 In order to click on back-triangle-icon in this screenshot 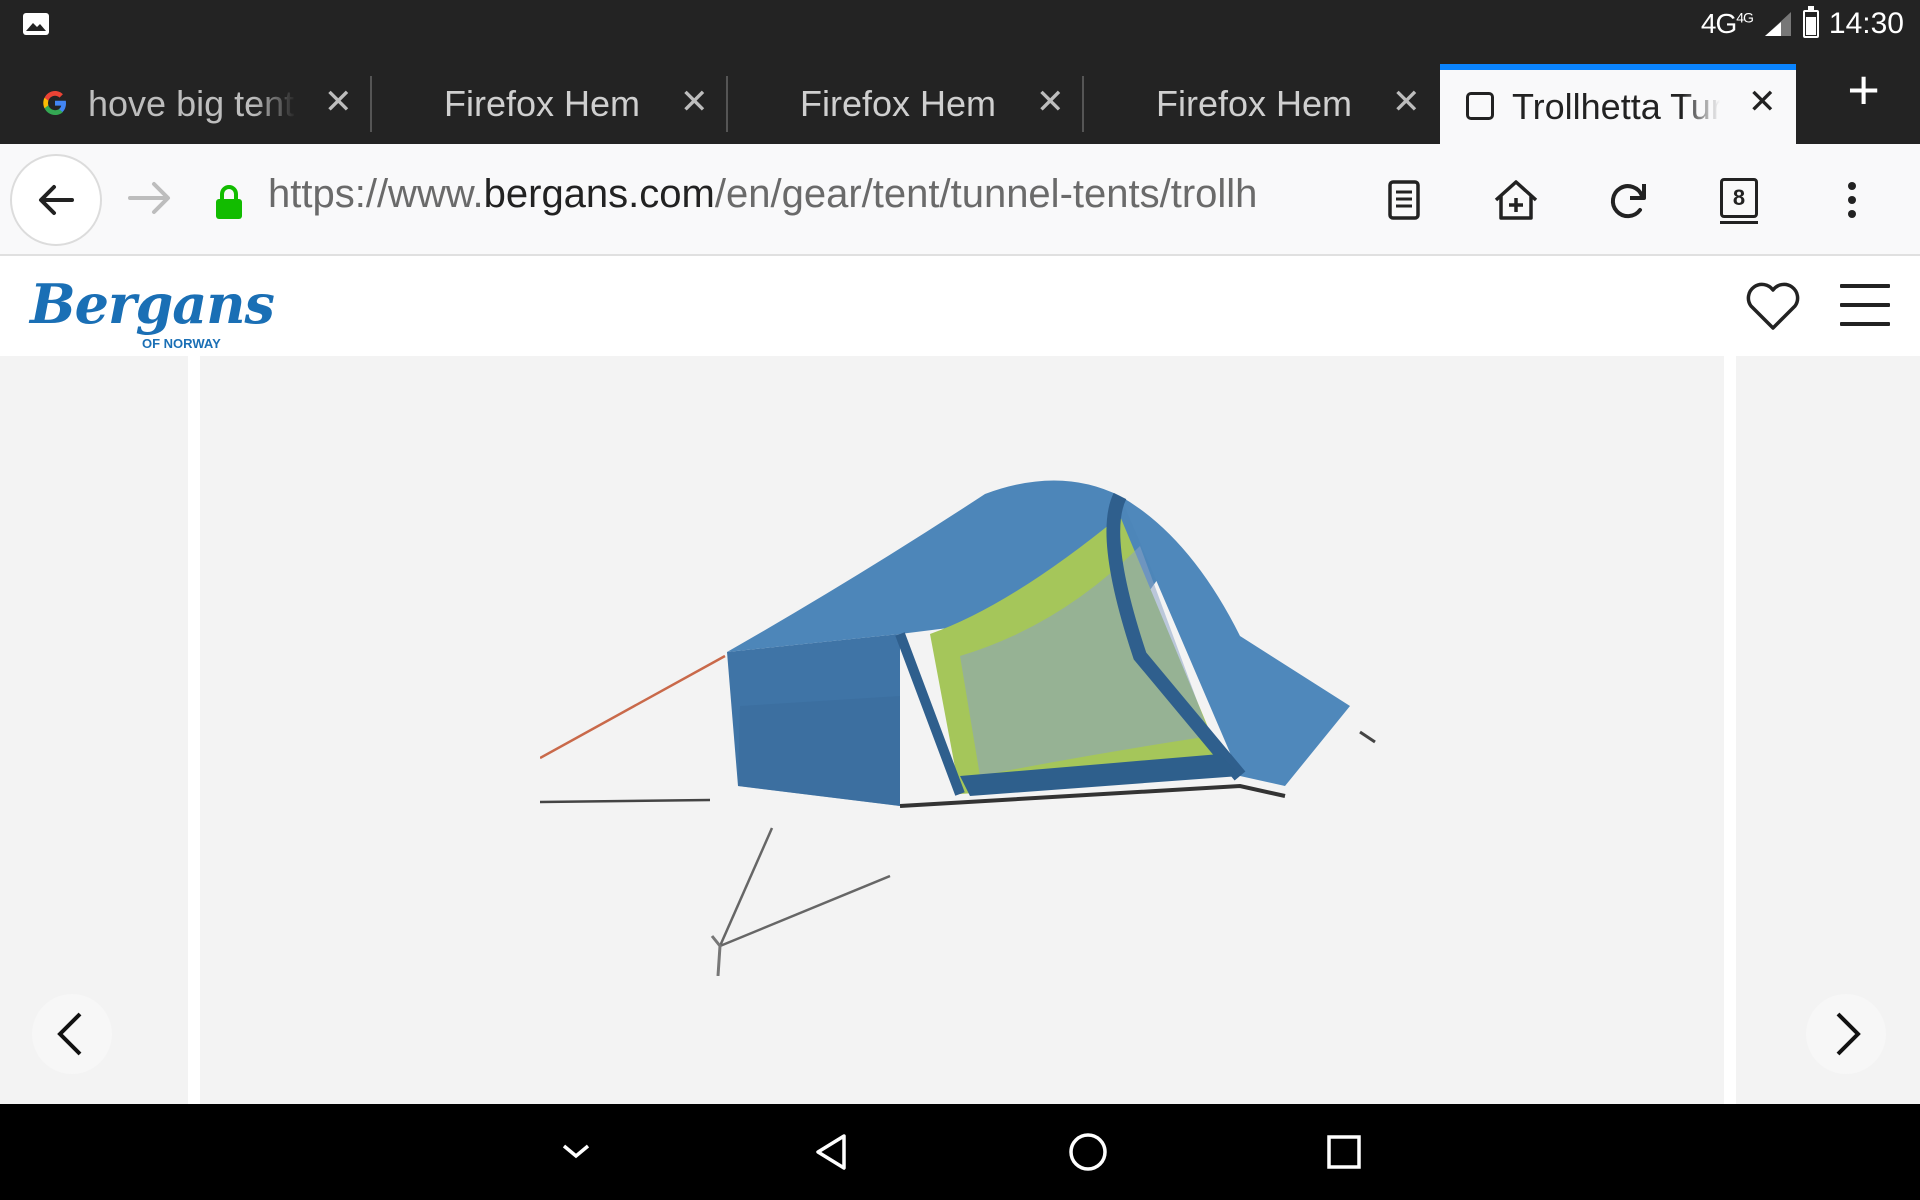, I will do `click(832, 1152)`.